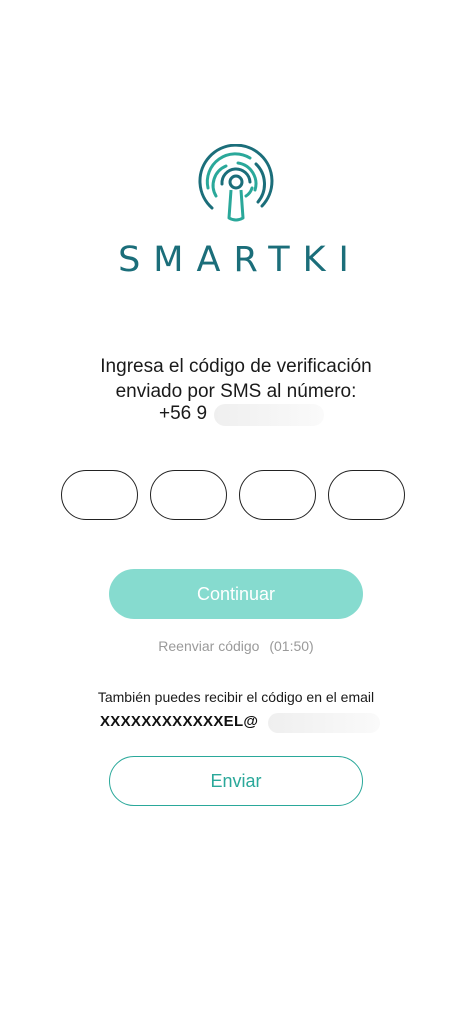 The height and width of the screenshot is (1024, 472). Describe the element at coordinates (236, 183) in the screenshot. I see `keyhole-logo-icon` at that location.